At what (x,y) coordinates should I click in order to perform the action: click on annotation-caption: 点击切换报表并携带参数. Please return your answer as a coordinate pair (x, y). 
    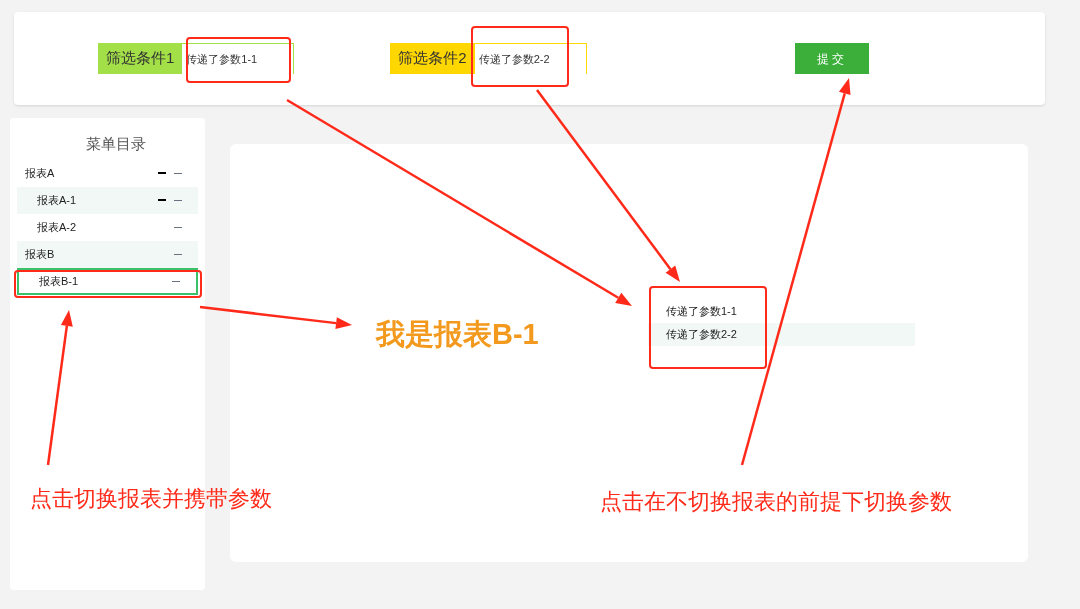
    Looking at the image, I should click on (151, 499).